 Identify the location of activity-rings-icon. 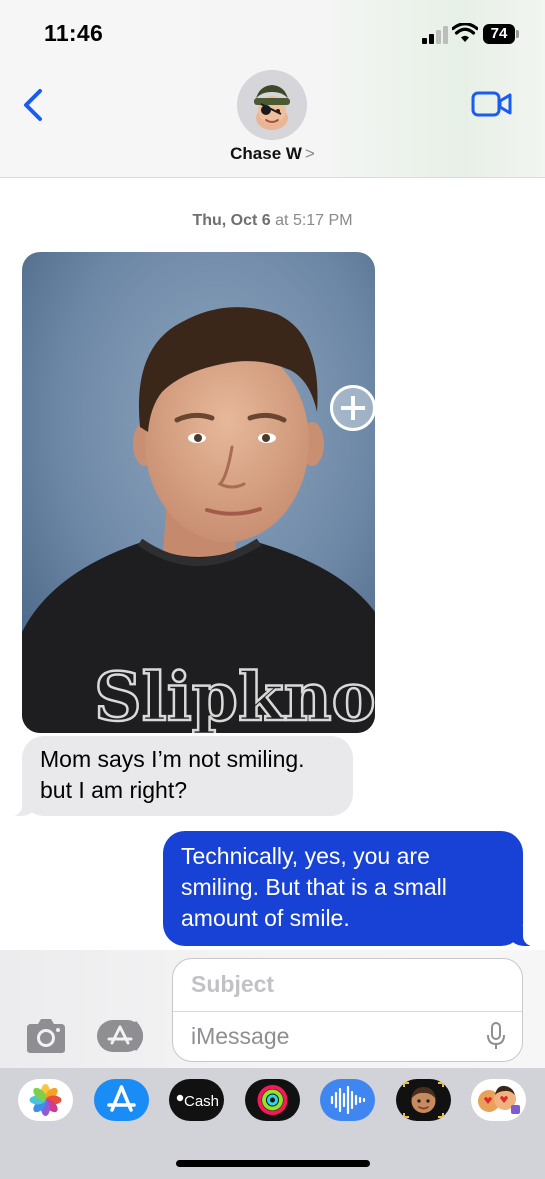
(272, 1100).